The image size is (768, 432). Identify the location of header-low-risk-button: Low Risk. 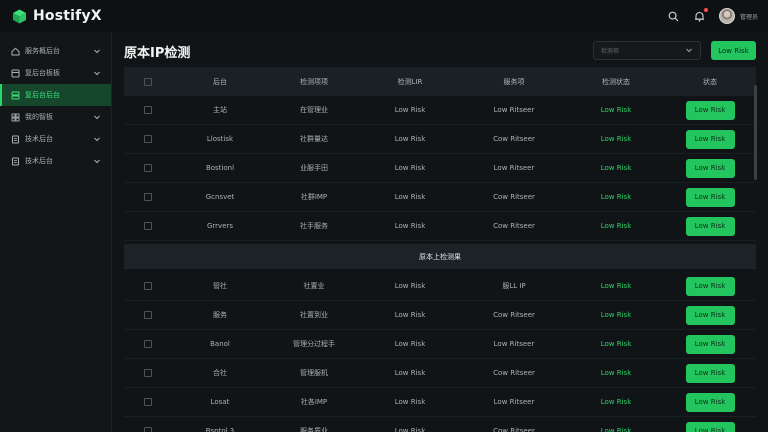
(733, 50).